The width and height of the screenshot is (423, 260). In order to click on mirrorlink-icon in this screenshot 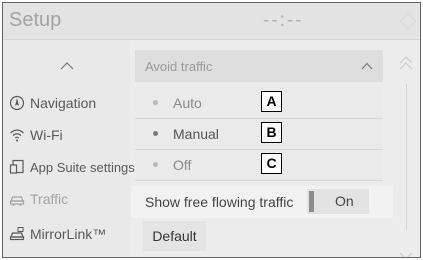, I will do `click(17, 234)`.